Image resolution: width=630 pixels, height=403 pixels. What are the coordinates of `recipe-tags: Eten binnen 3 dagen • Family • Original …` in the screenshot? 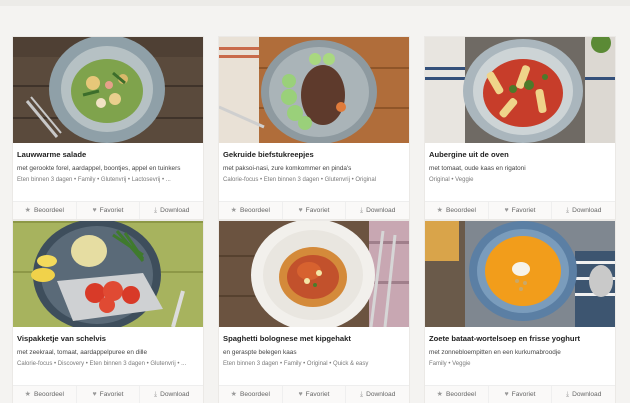 It's located at (296, 364).